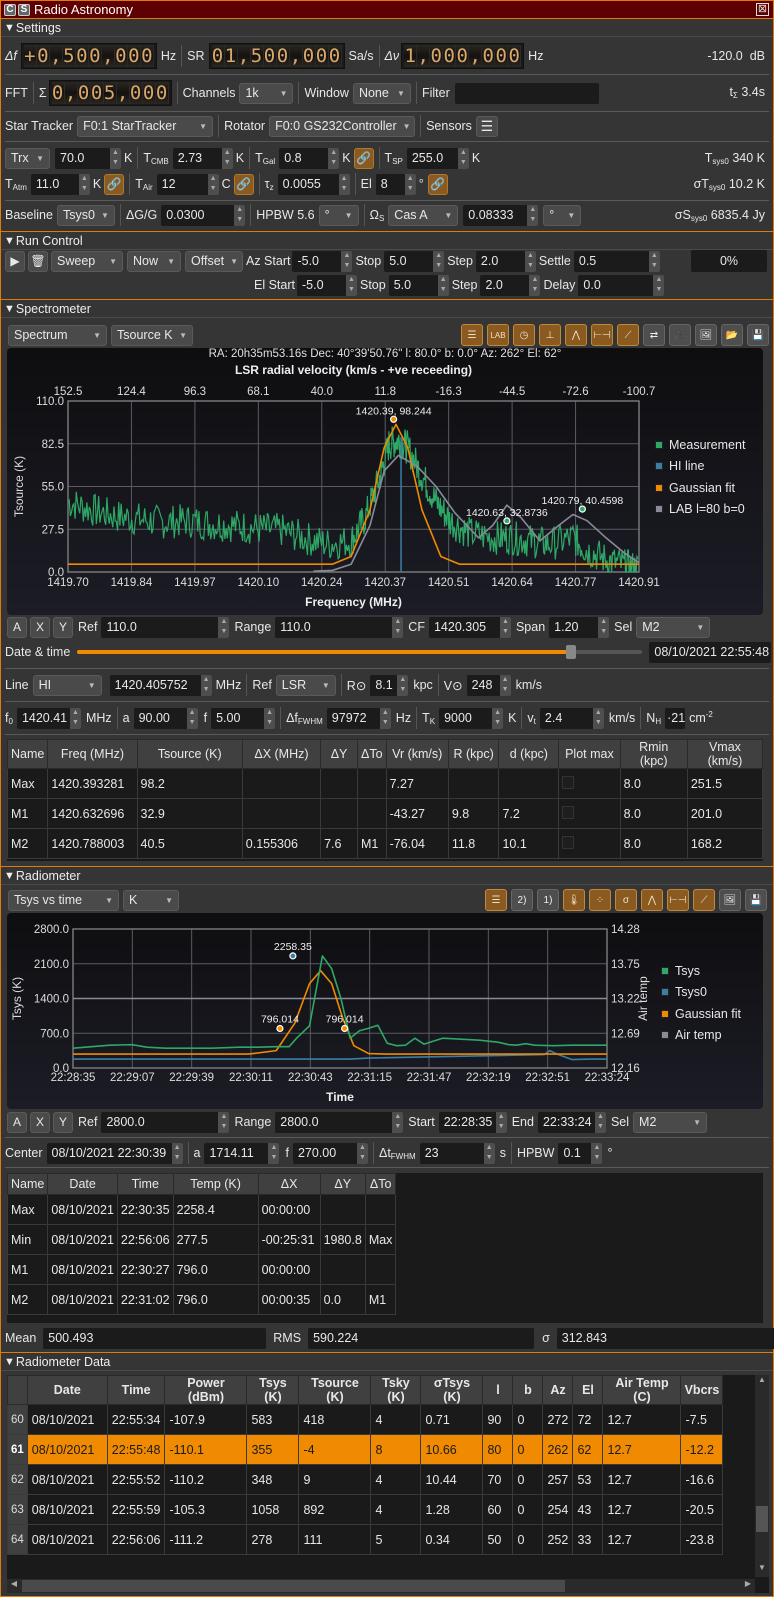 Image resolution: width=774 pixels, height=1597 pixels. Describe the element at coordinates (187, 184) in the screenshot. I see `tair-input: 12 ▲ ▼` at that location.